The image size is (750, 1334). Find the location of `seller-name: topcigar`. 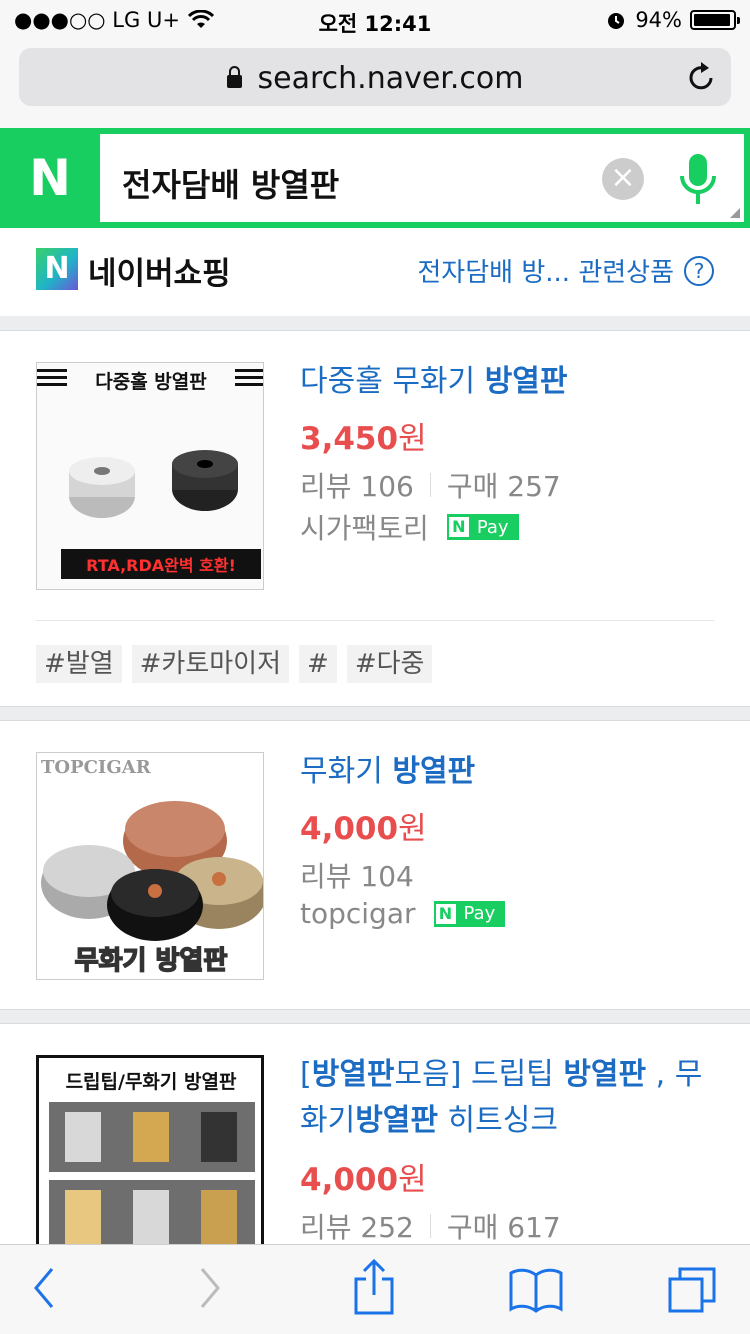

seller-name: topcigar is located at coordinates (358, 913).